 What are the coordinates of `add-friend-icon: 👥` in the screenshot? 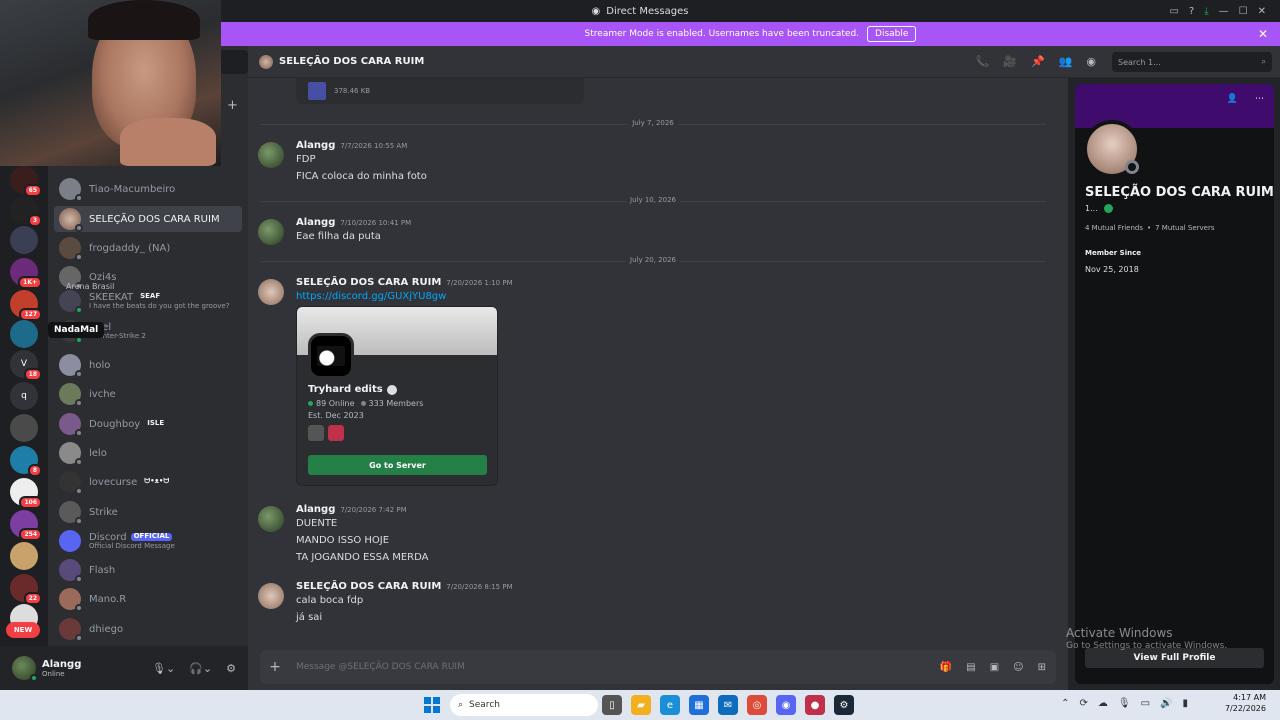 It's located at (1066, 61).